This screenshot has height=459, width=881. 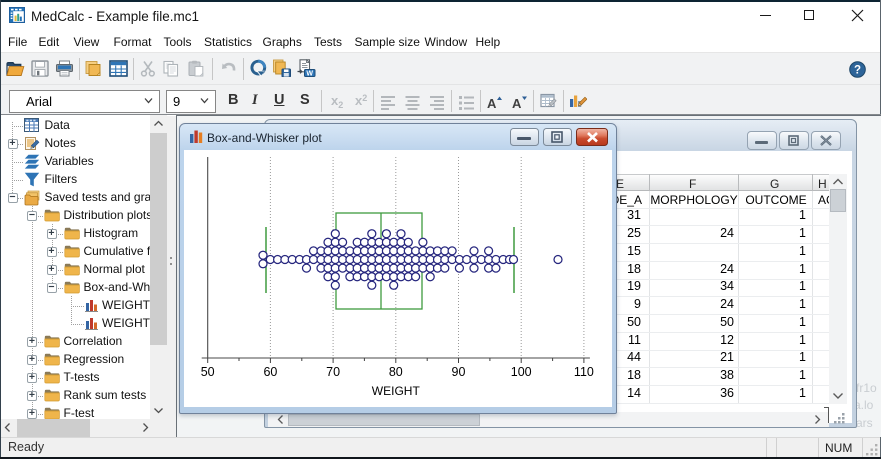 What do you see at coordinates (208, 372) in the screenshot?
I see `svg-text: 50` at bounding box center [208, 372].